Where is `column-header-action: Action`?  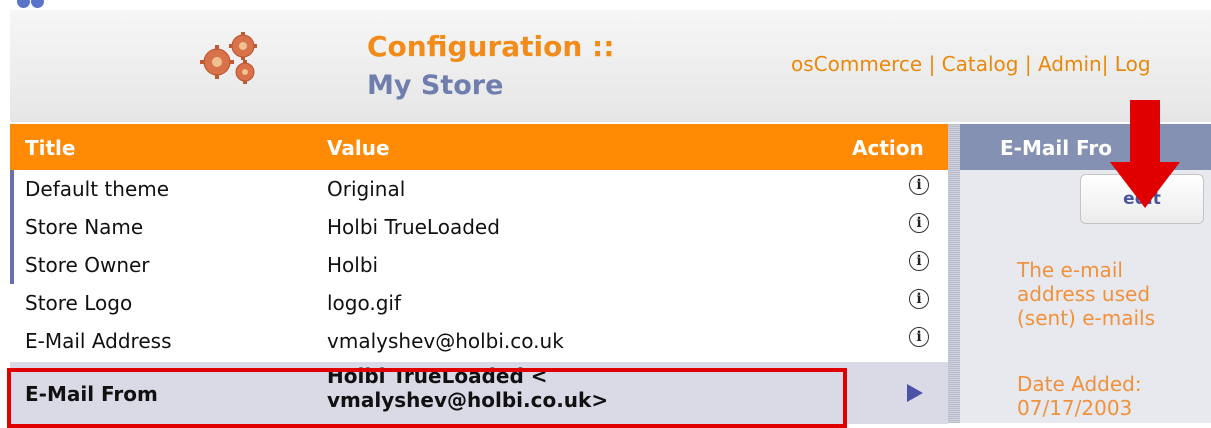 column-header-action: Action is located at coordinates (888, 148).